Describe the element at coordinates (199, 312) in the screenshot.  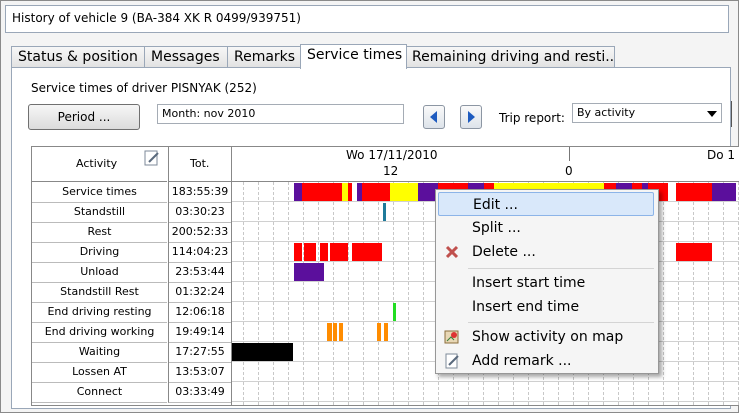
I see `row-total: 12:06:18` at that location.